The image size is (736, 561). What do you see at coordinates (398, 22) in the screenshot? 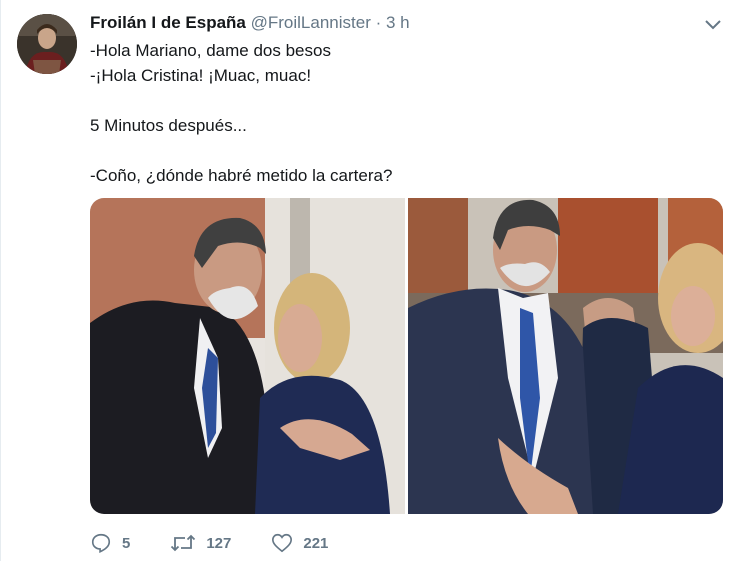
I see `timestamp: 3 h` at bounding box center [398, 22].